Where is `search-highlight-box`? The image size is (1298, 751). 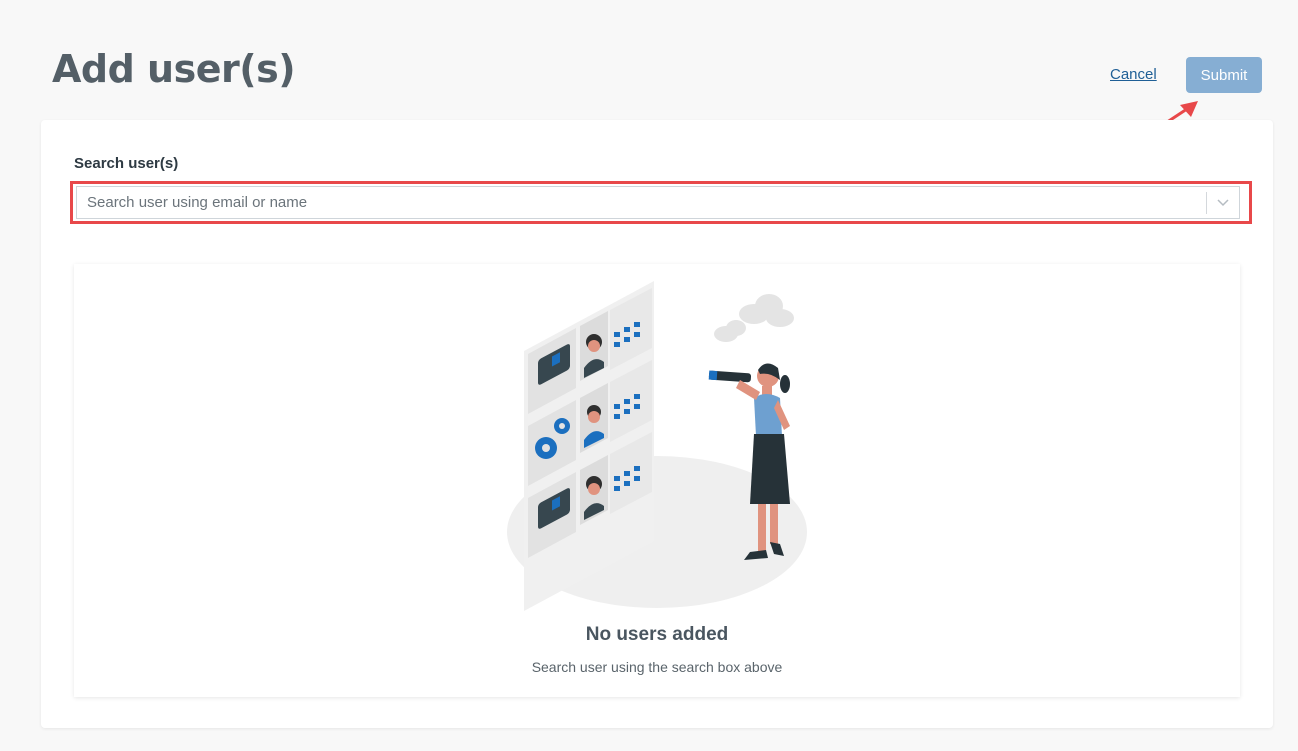
search-highlight-box is located at coordinates (661, 202).